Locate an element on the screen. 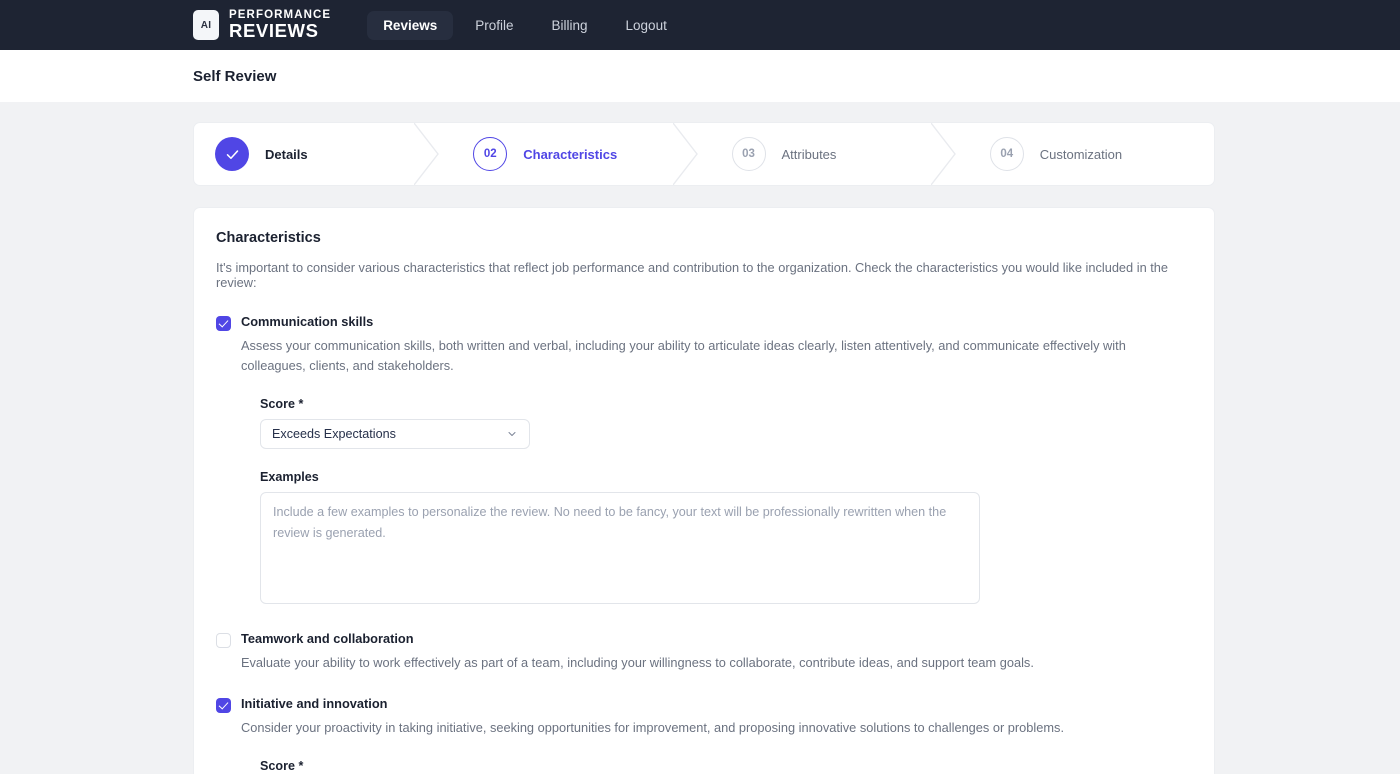 This screenshot has width=1400, height=774. progress-stepper: Details 02 Characteristics 03 Attributes is located at coordinates (704, 154).